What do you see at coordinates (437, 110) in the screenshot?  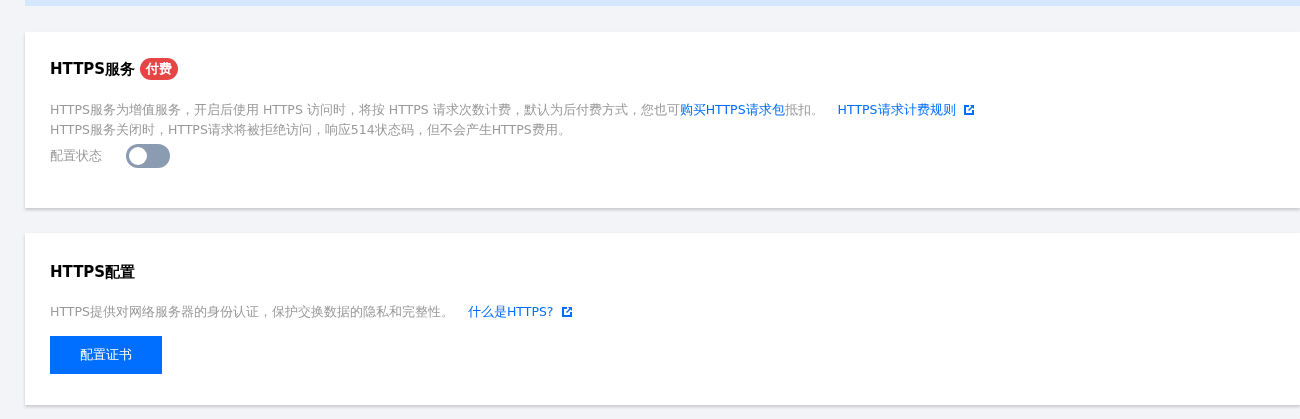 I see `service-description: HTTPS服务为增值服务，开启后使用 HTTPS 访问时，将按 HTTPS 请求次数计费，默认为后付费方式，您也可购买HTTPS请求包抵扣。` at bounding box center [437, 110].